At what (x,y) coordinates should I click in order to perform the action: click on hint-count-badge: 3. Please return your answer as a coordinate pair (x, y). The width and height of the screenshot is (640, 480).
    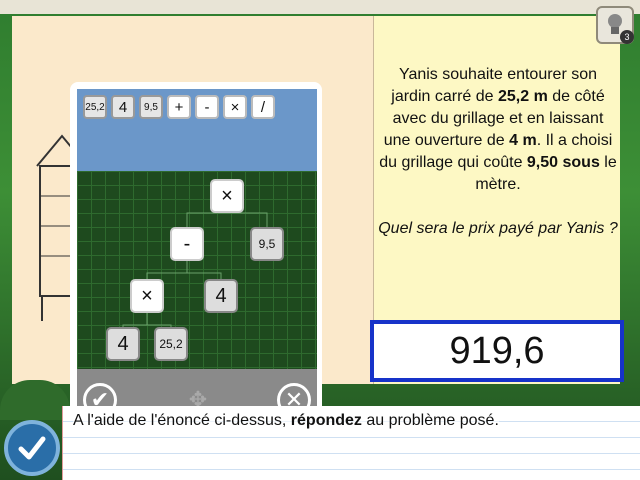
    Looking at the image, I should click on (627, 37).